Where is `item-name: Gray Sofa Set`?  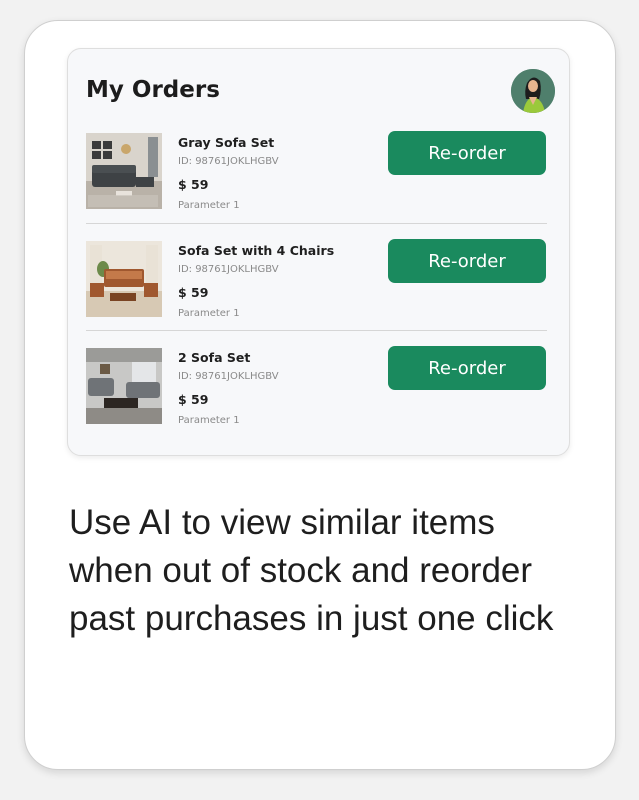 item-name: Gray Sofa Set is located at coordinates (226, 142).